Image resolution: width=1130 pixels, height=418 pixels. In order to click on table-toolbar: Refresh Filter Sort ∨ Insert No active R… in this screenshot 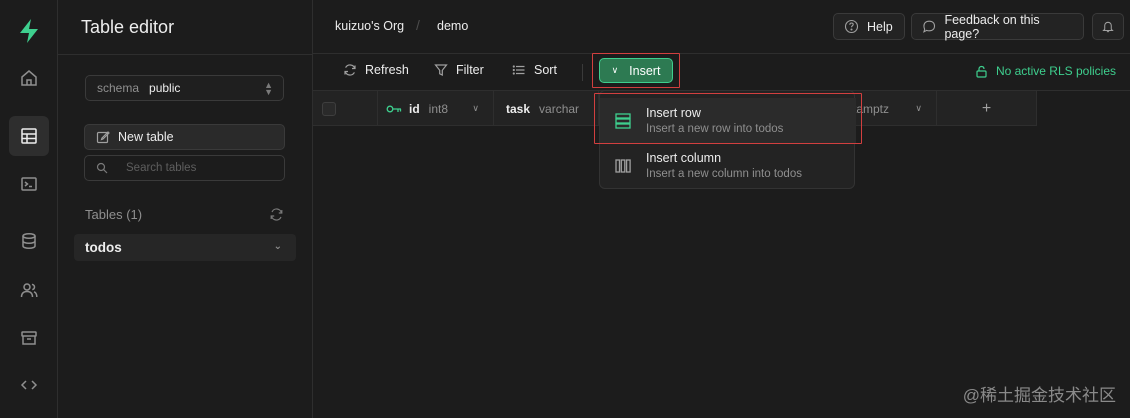, I will do `click(721, 72)`.